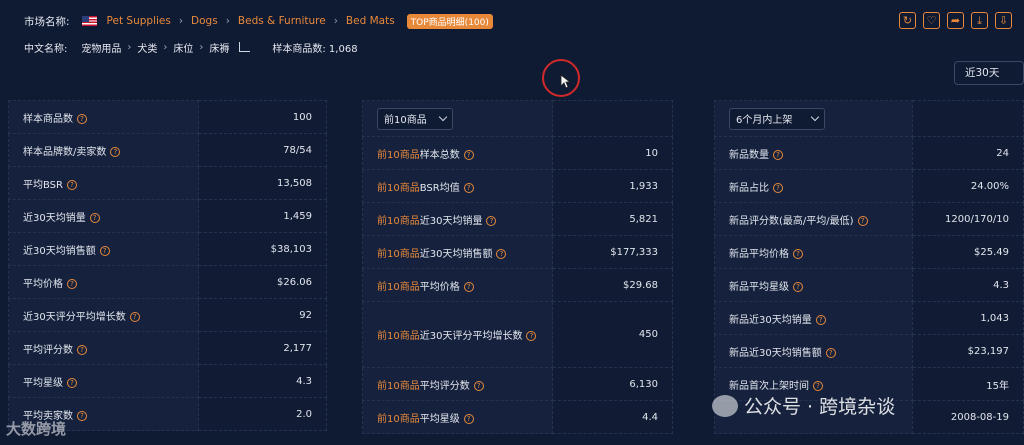 This screenshot has width=1024, height=445. Describe the element at coordinates (262, 381) in the screenshot. I see `stat-value: 4.3` at that location.